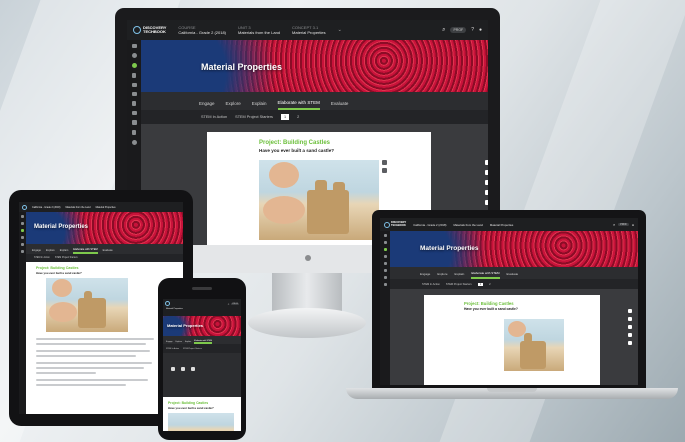  Describe the element at coordinates (202, 288) in the screenshot. I see `phone-speaker` at that location.